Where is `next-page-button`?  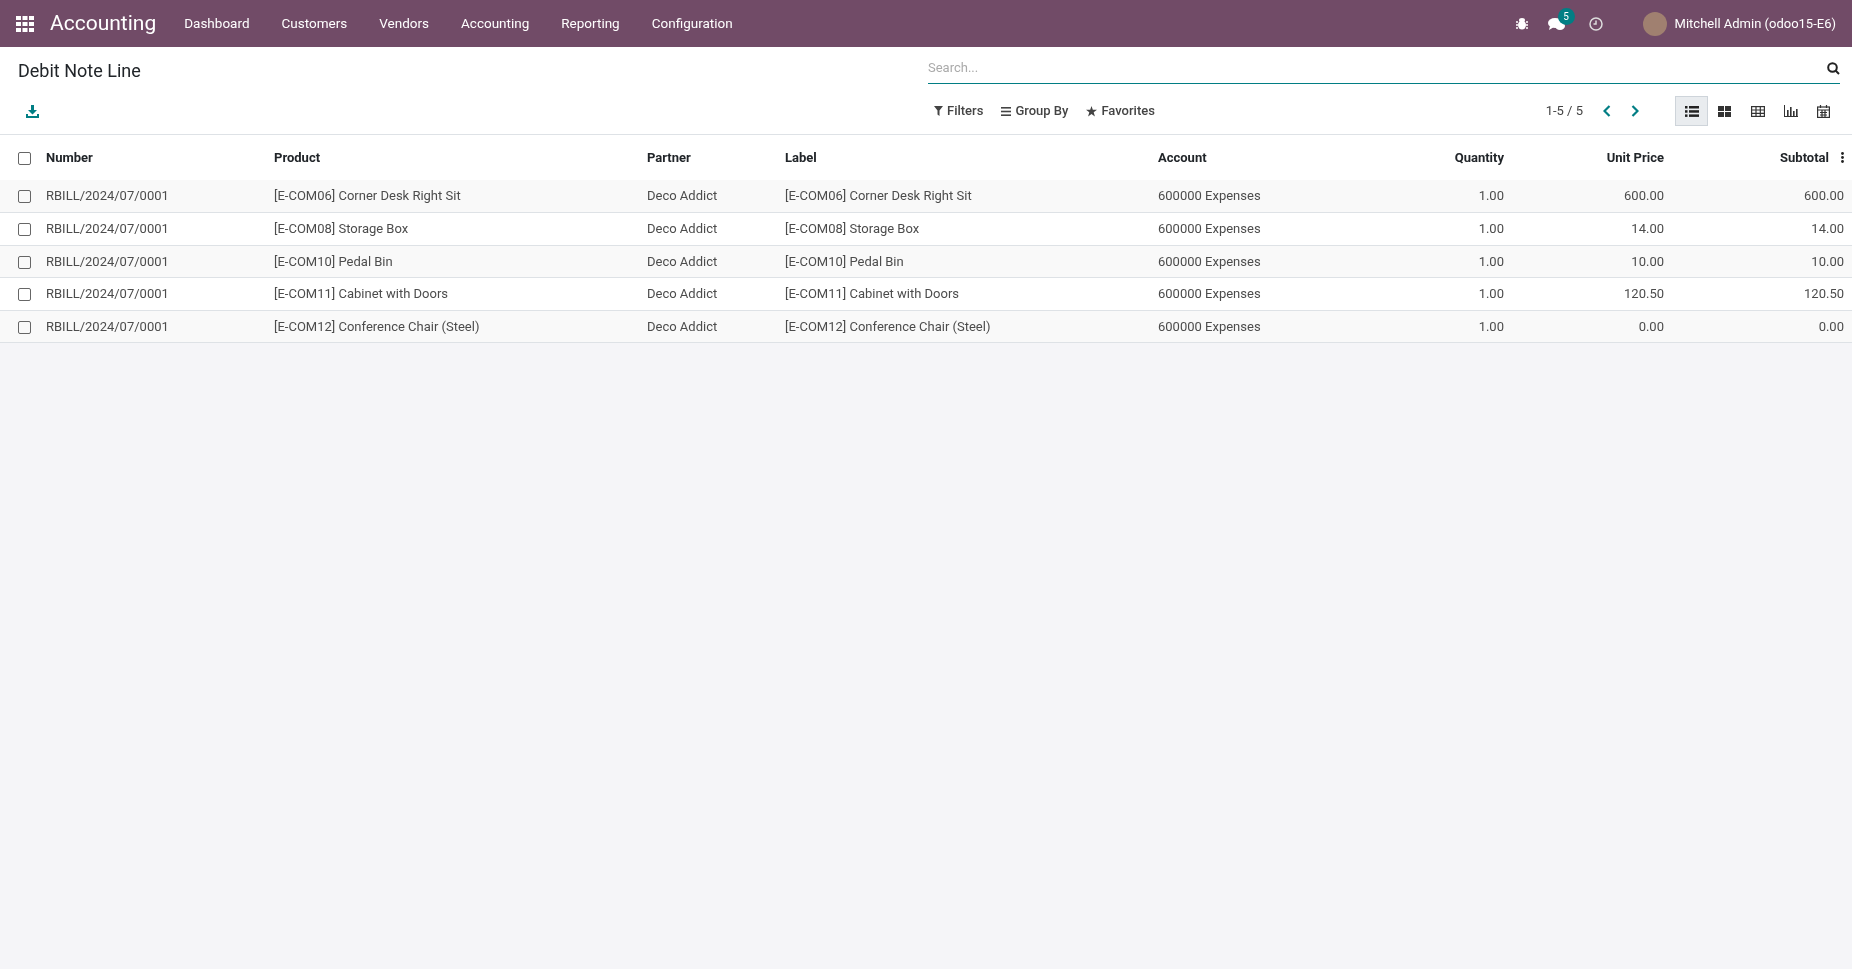
next-page-button is located at coordinates (1635, 111).